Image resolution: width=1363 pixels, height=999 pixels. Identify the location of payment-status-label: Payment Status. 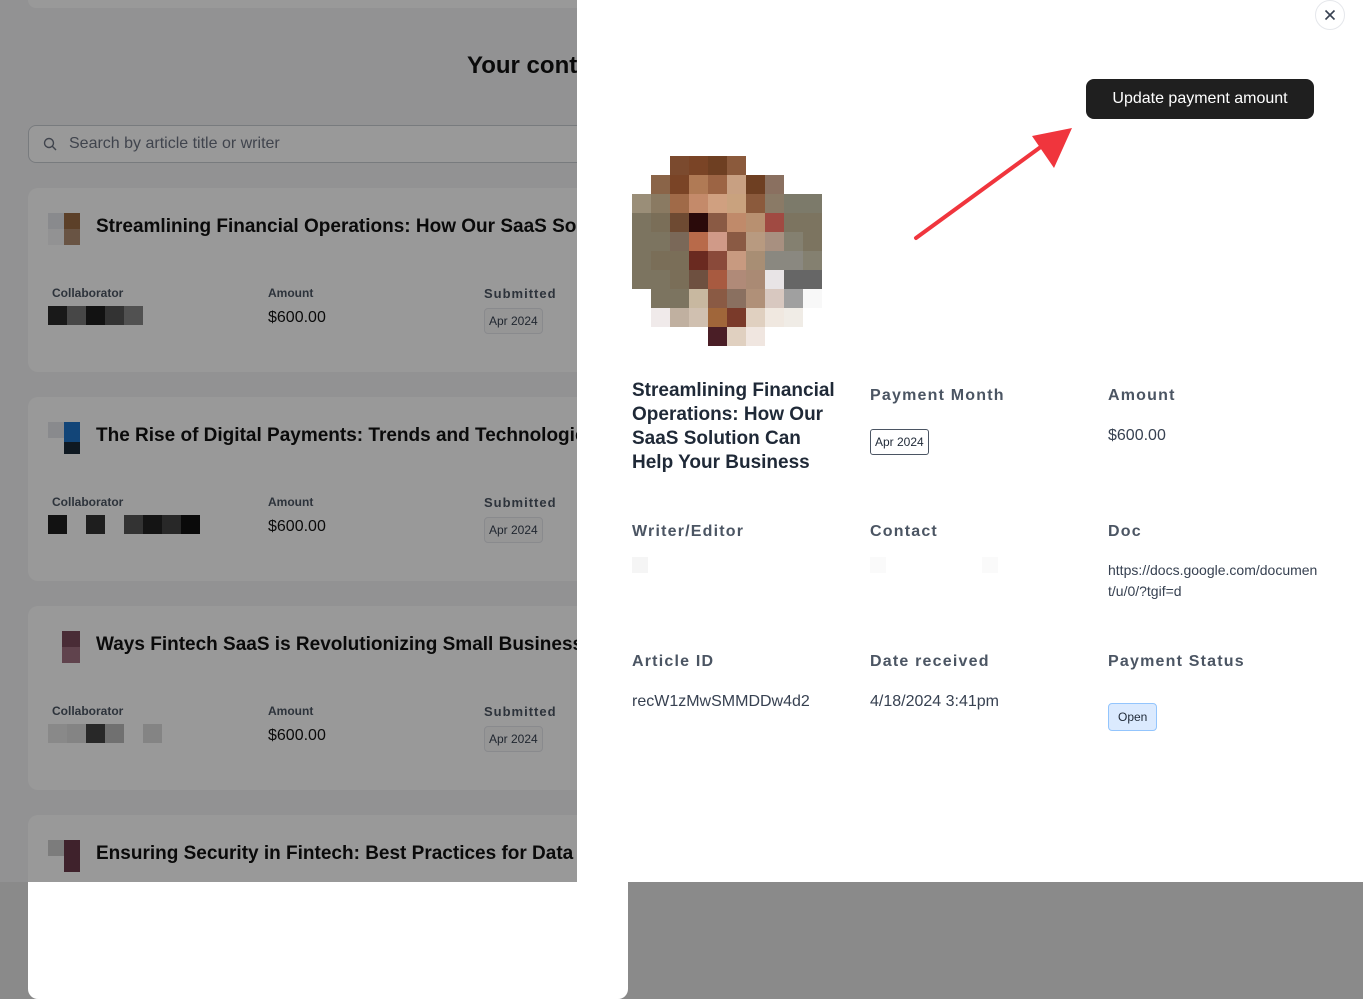
(1176, 661).